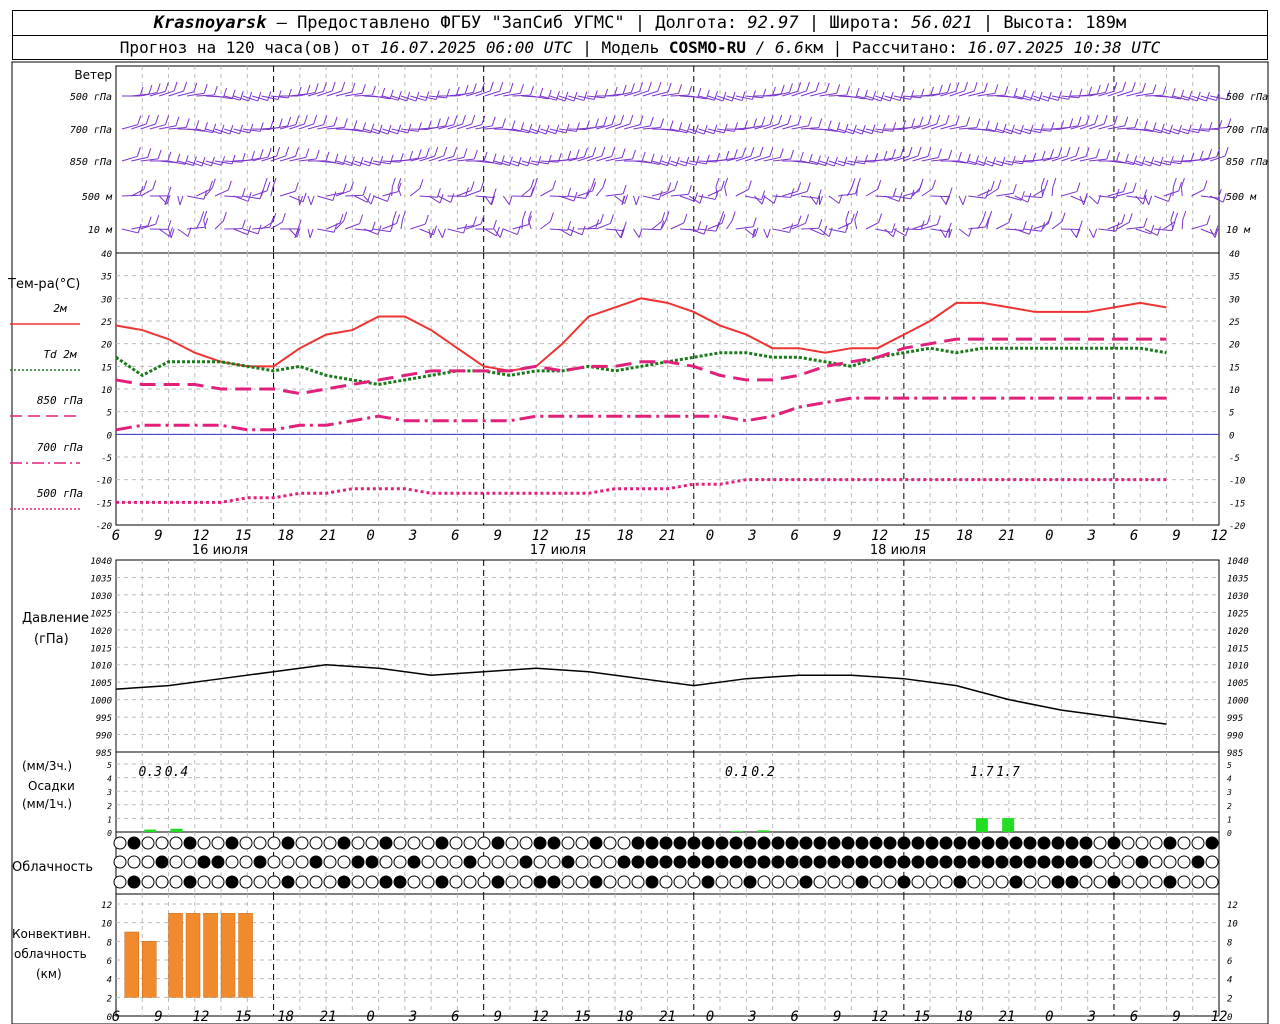 The image size is (1280, 1024). Describe the element at coordinates (93, 75) in the screenshot. I see `wind-title: Ветер` at that location.